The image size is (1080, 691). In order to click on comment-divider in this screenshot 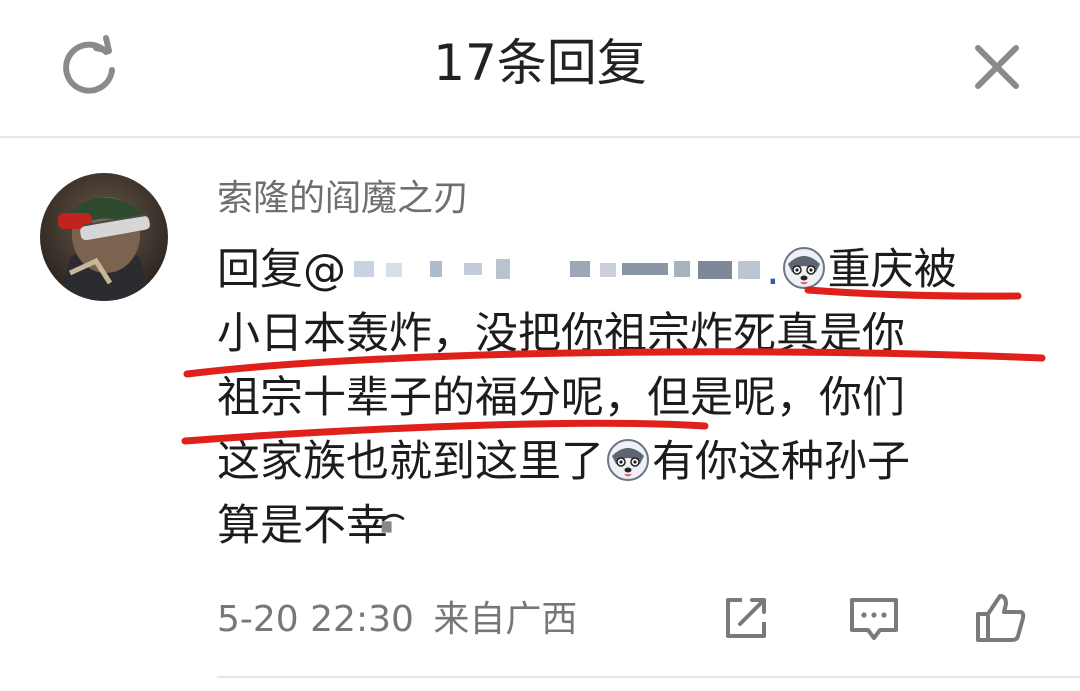, I will do `click(648, 677)`.